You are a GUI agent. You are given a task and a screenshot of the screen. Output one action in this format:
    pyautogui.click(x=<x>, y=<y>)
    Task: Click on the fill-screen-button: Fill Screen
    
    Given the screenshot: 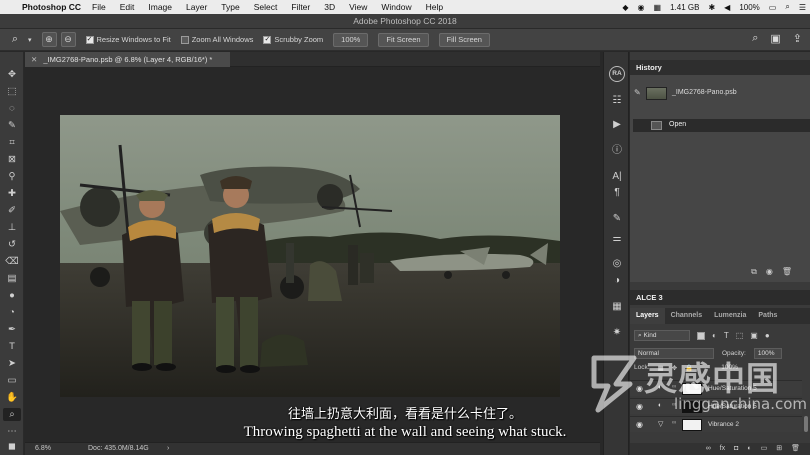 What is the action you would take?
    pyautogui.click(x=464, y=39)
    